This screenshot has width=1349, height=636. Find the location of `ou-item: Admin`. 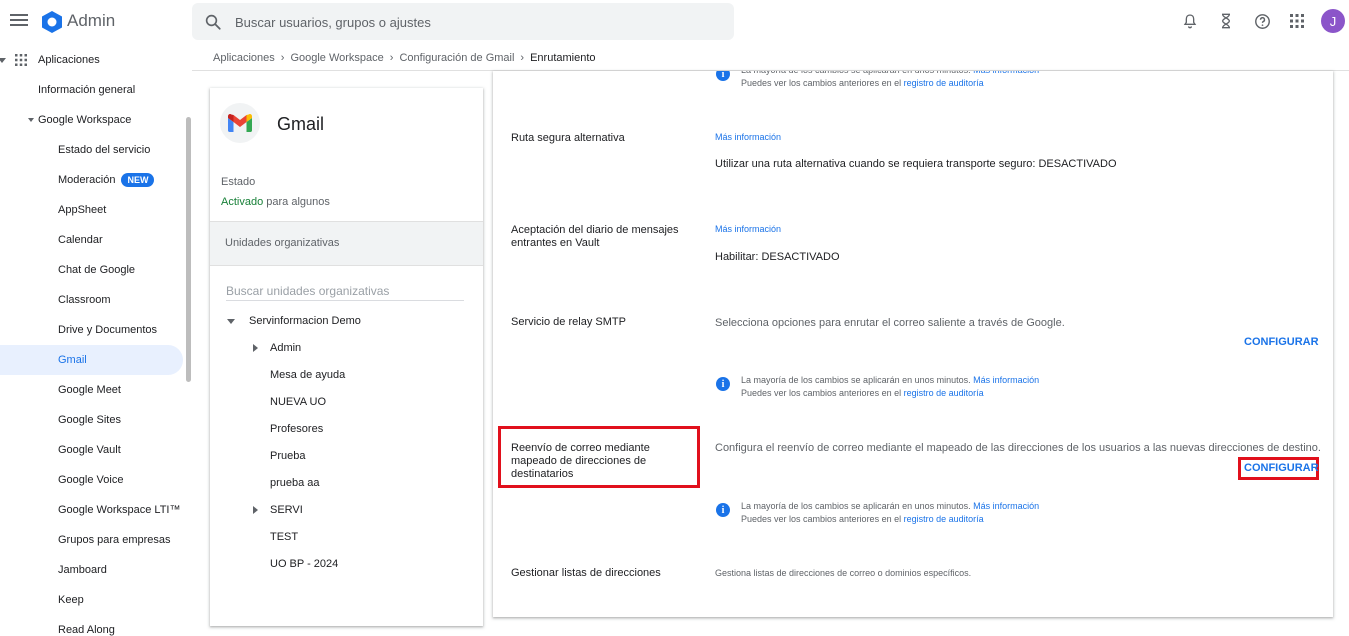

ou-item: Admin is located at coordinates (285, 348).